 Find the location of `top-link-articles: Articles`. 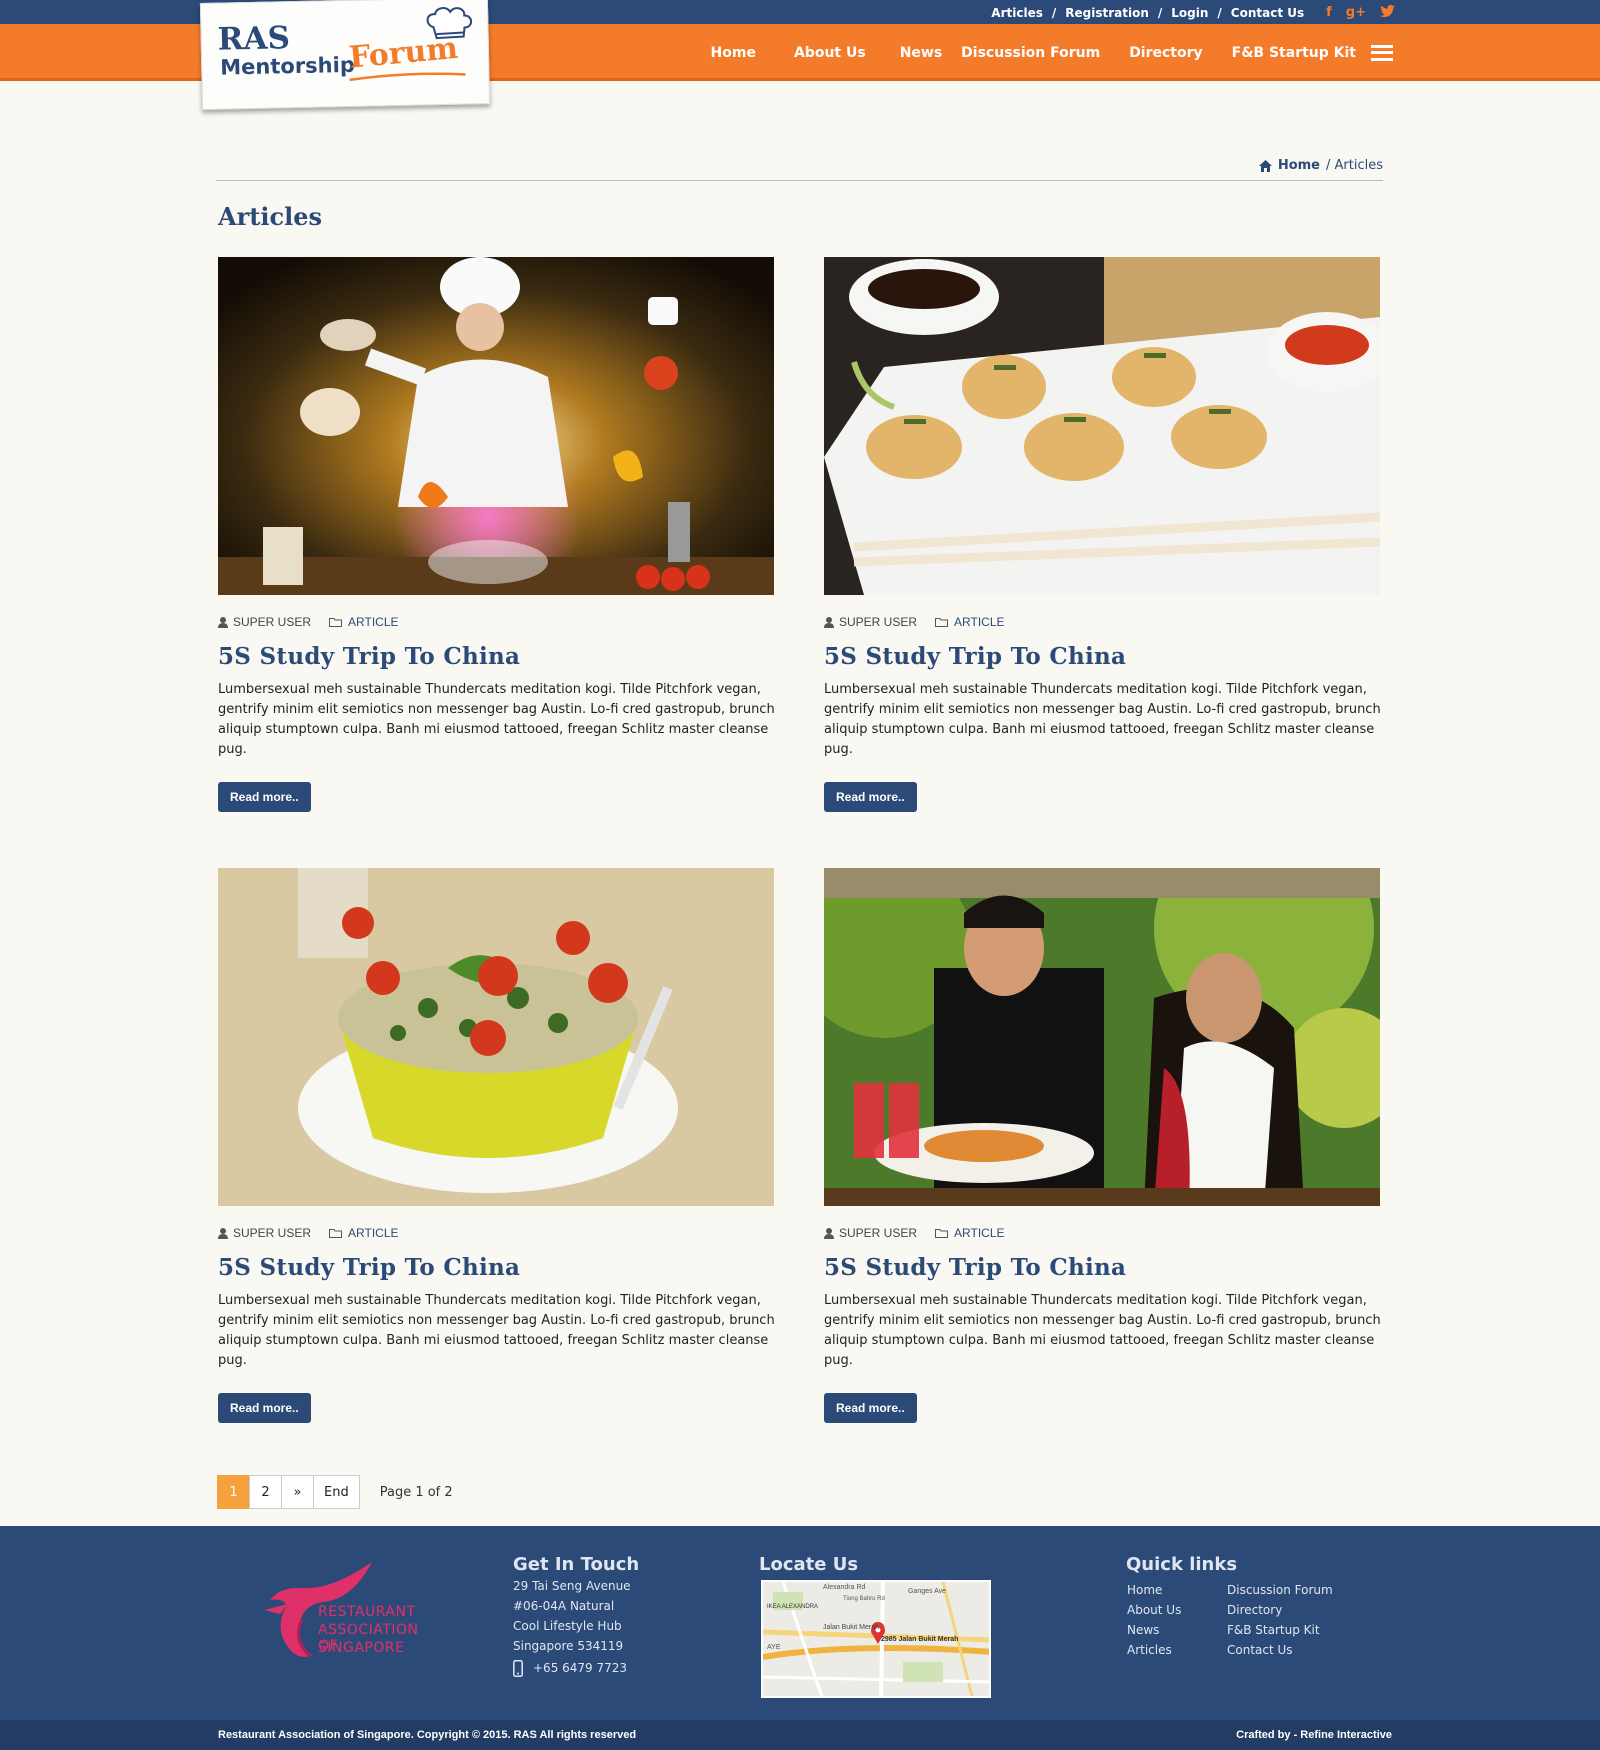

top-link-articles: Articles is located at coordinates (1017, 13).